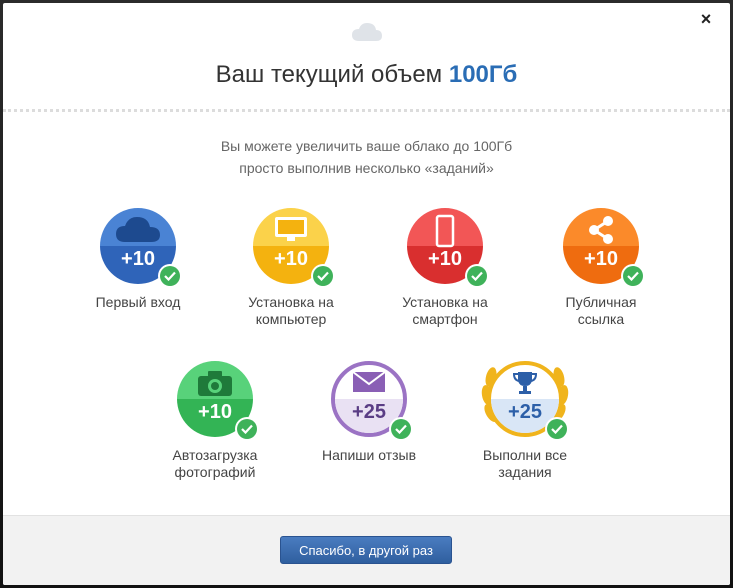 This screenshot has height=588, width=733. What do you see at coordinates (601, 230) in the screenshot?
I see `share-icon` at bounding box center [601, 230].